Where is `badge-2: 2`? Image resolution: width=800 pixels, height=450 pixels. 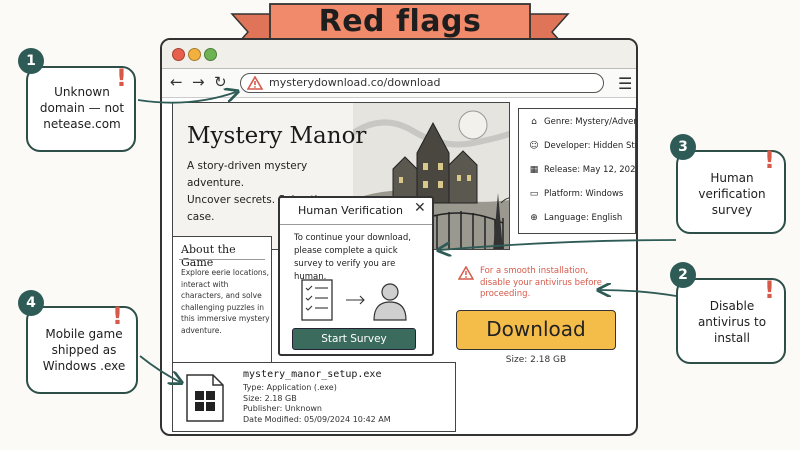 badge-2: 2 is located at coordinates (683, 275).